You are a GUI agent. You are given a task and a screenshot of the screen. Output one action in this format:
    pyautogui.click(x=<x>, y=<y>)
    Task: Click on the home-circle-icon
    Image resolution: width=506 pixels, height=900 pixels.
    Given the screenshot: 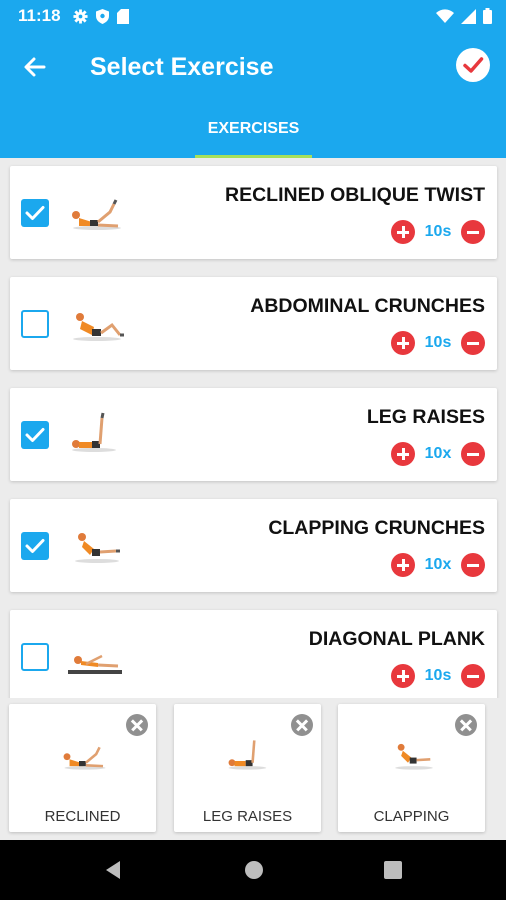 What is the action you would take?
    pyautogui.click(x=254, y=870)
    